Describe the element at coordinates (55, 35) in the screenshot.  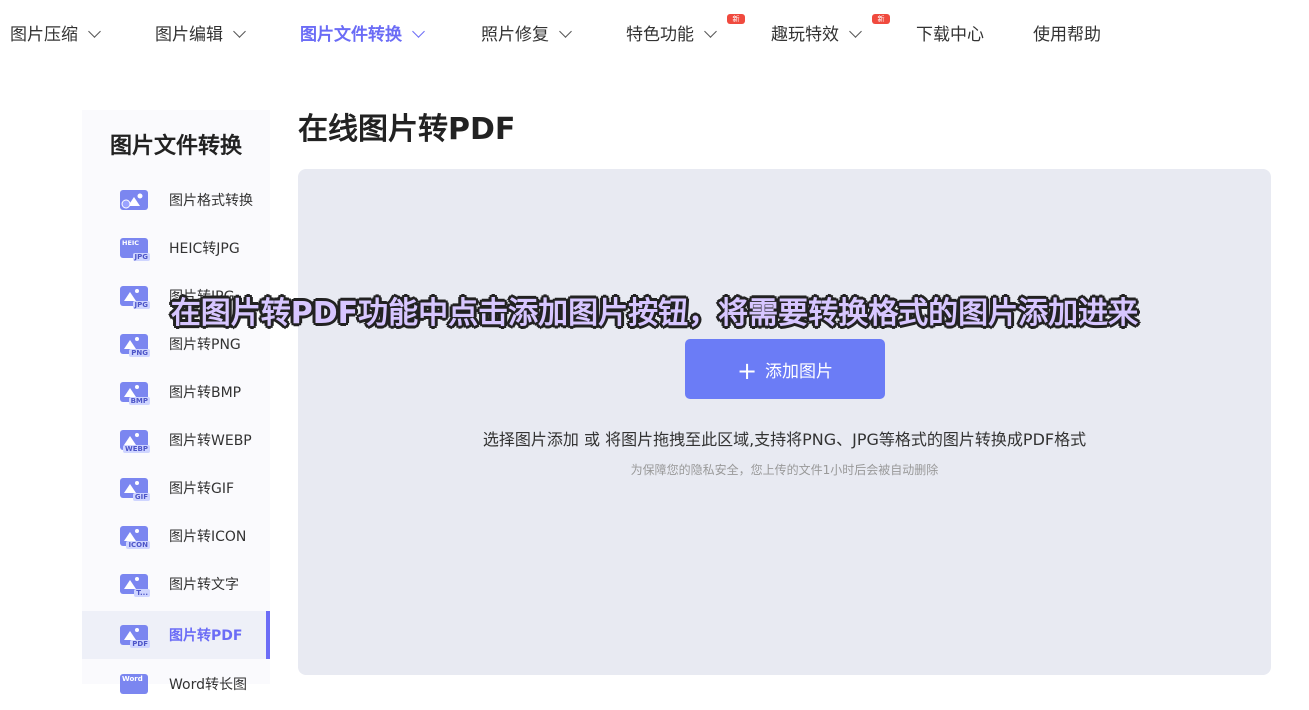
I see `nav-image-compress: 图片压缩` at that location.